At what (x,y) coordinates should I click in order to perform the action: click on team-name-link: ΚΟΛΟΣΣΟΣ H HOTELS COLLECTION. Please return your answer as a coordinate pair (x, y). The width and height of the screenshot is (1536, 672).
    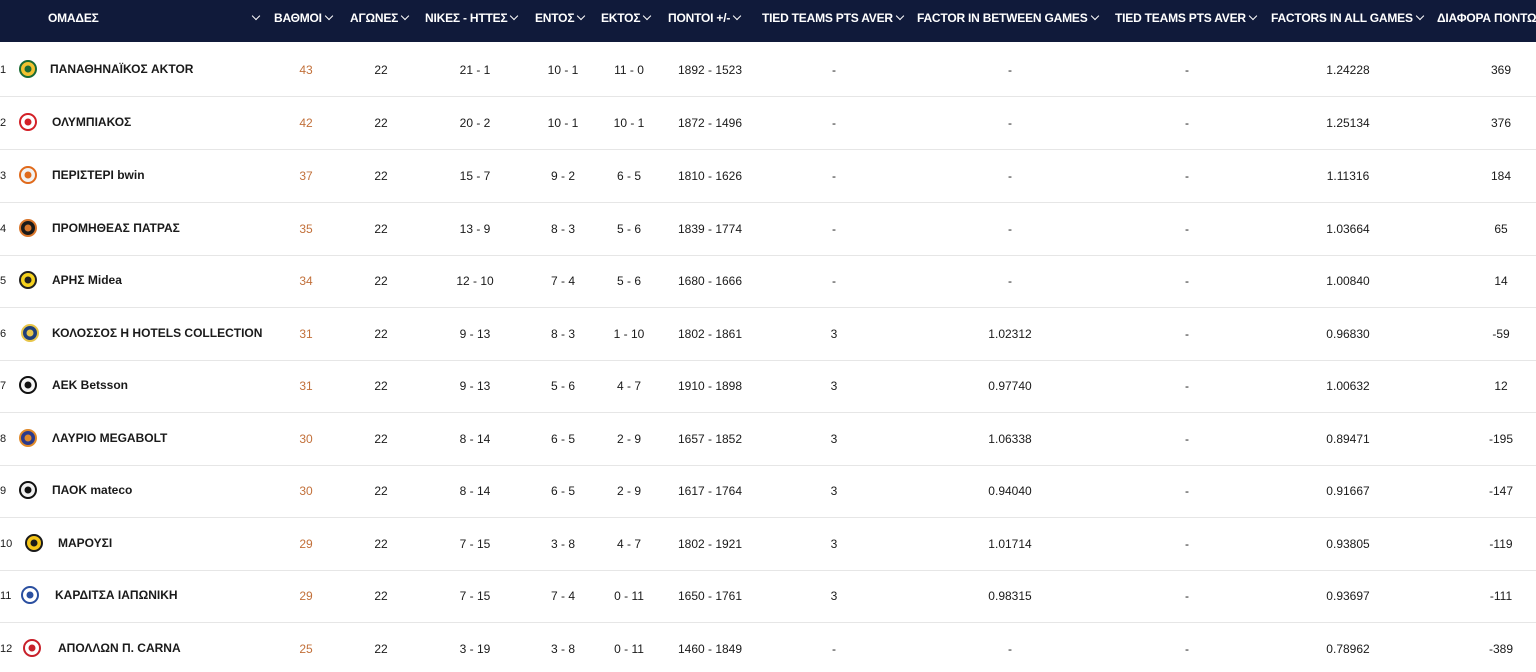
    Looking at the image, I should click on (157, 333).